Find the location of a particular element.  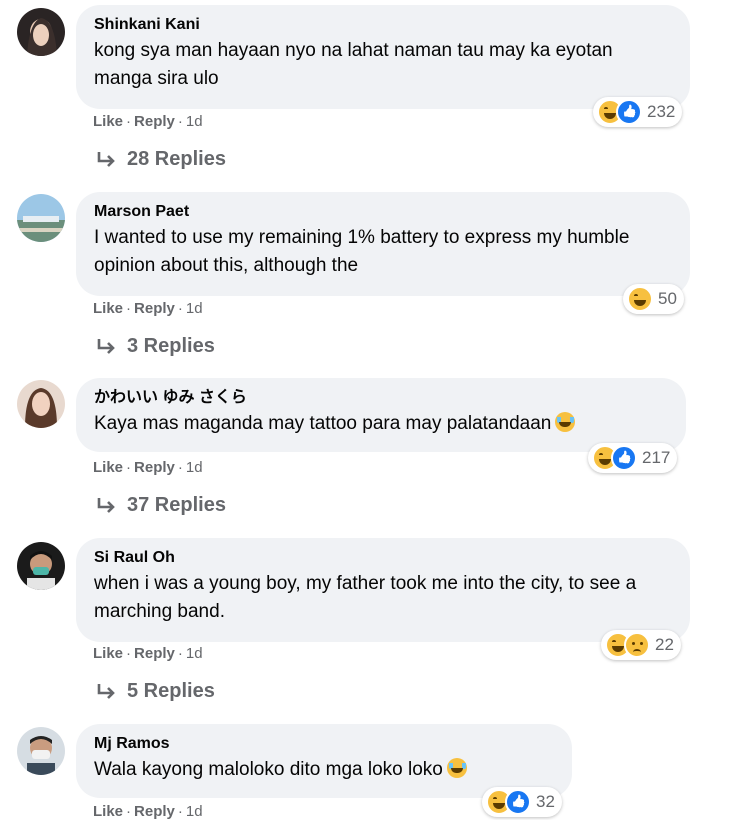

reaction-summary: 232 is located at coordinates (638, 112).